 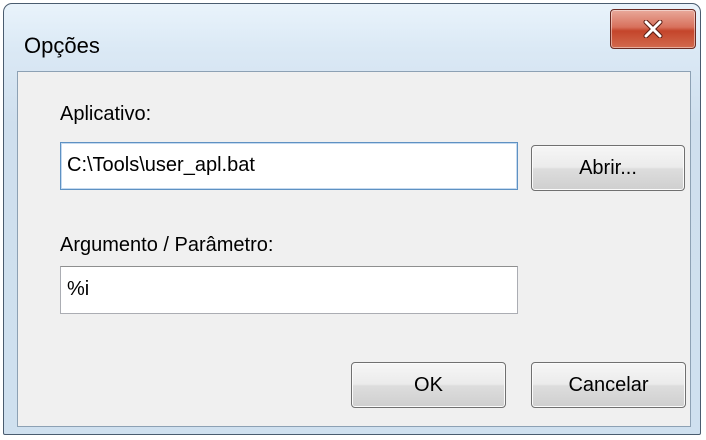 What do you see at coordinates (428, 385) in the screenshot?
I see `ok-button: OK` at bounding box center [428, 385].